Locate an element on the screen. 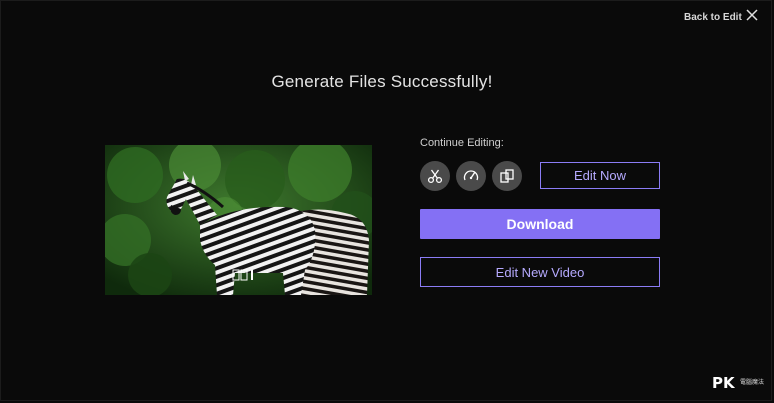  continue-editing-label: Continue Editing: is located at coordinates (462, 143).